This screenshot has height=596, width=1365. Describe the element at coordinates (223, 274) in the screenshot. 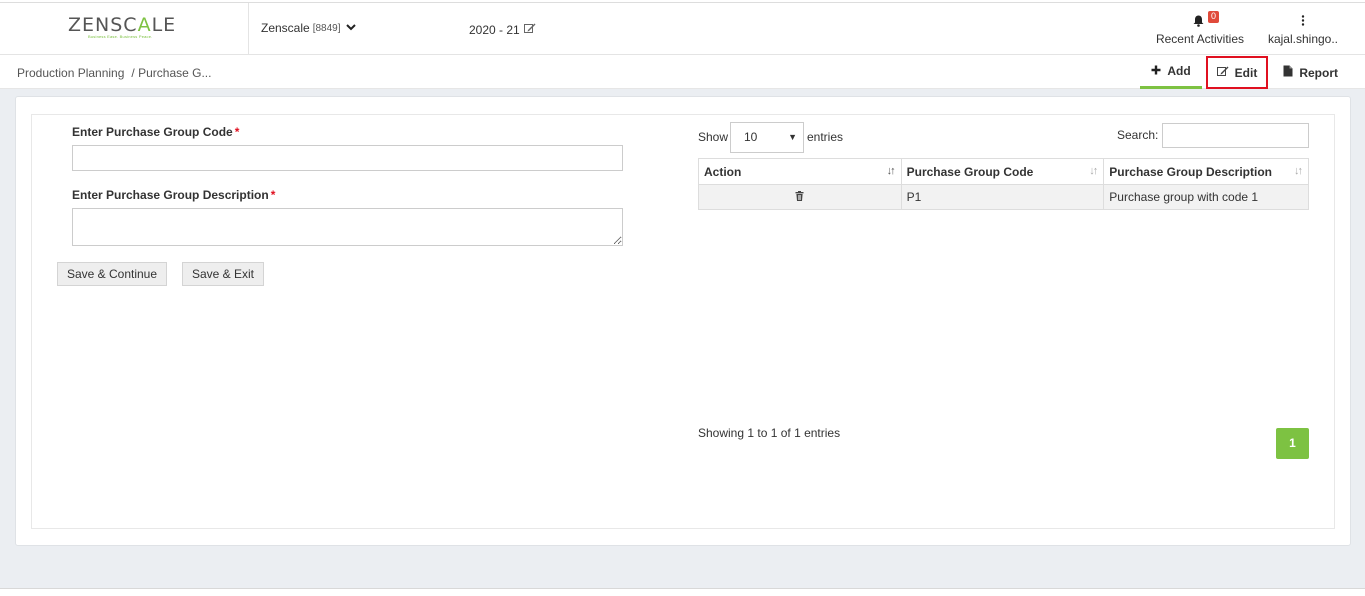

I see `save-exit-button: Save & Exit` at that location.